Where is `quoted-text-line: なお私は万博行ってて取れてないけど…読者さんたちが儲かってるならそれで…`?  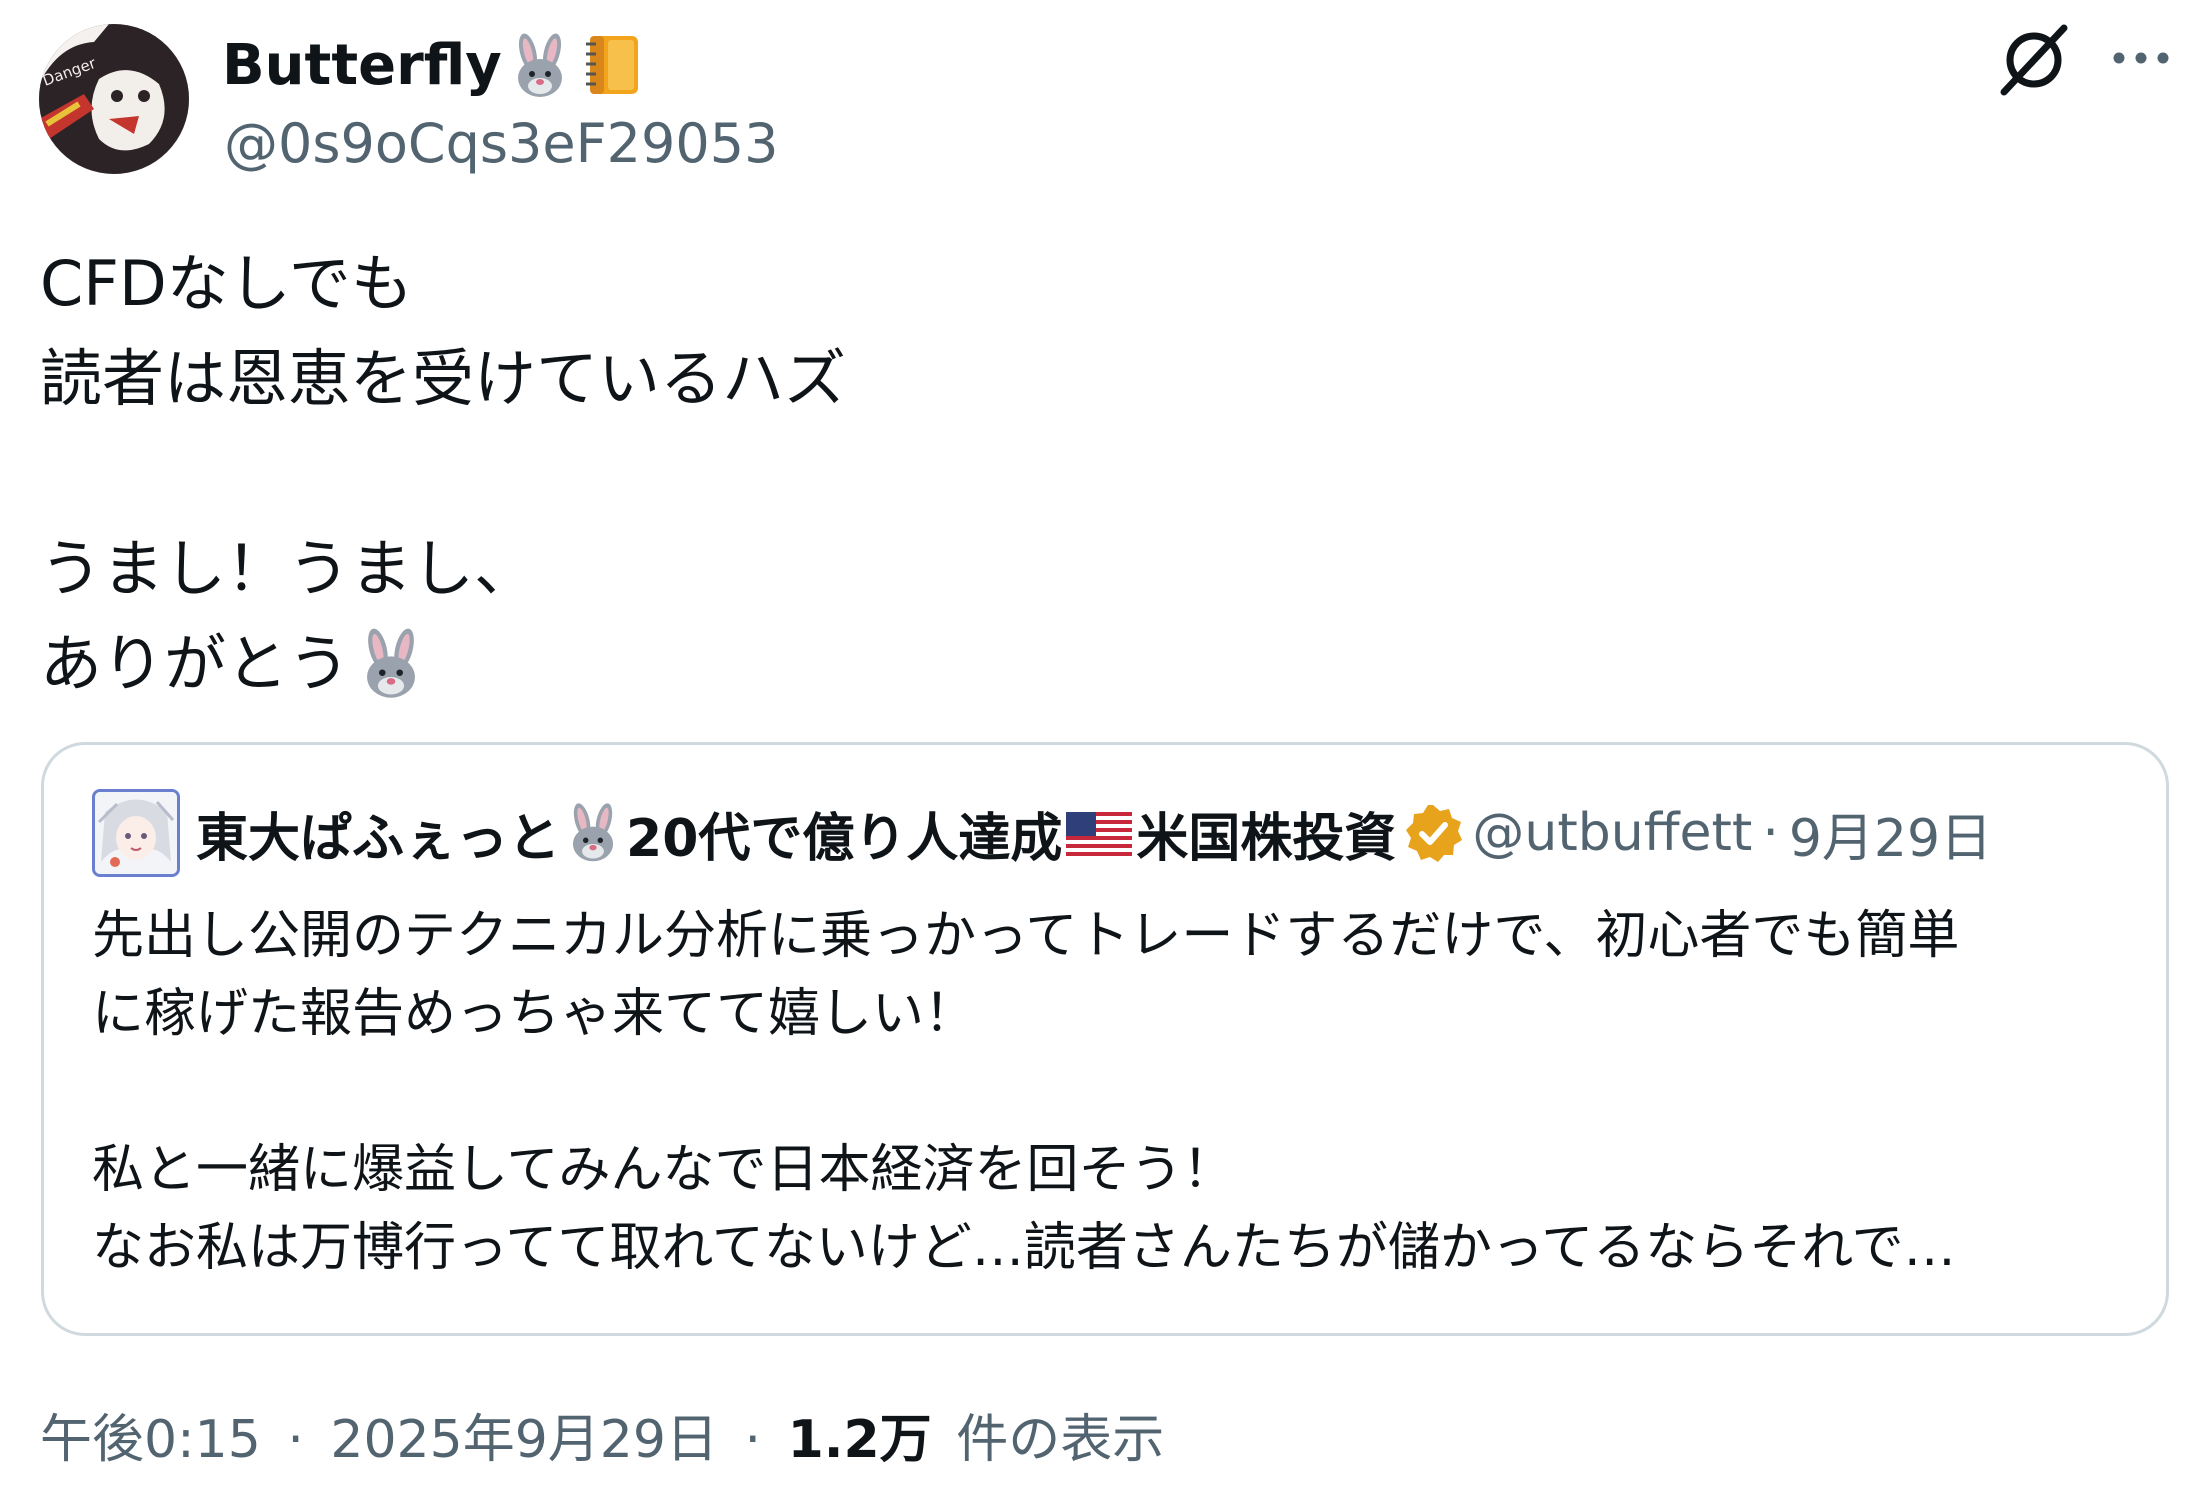 quoted-text-line: なお私は万博行ってて取れてないけど…読者さんたちが儲かってるならそれで… is located at coordinates (1024, 1248).